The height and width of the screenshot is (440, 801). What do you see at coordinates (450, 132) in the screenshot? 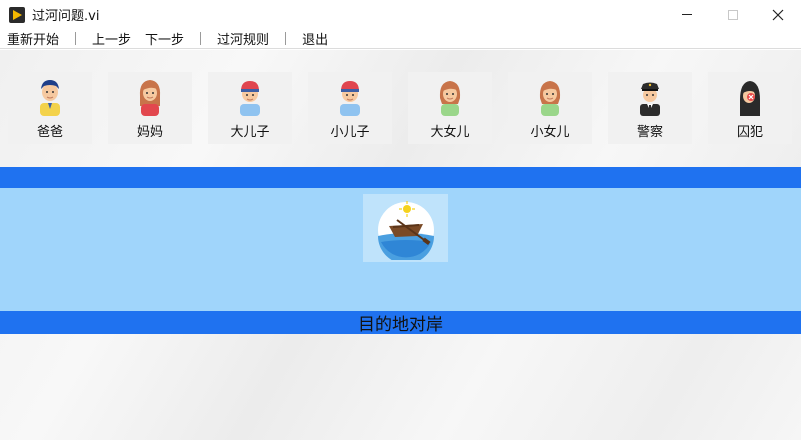
I see `person-label: 大女儿` at bounding box center [450, 132].